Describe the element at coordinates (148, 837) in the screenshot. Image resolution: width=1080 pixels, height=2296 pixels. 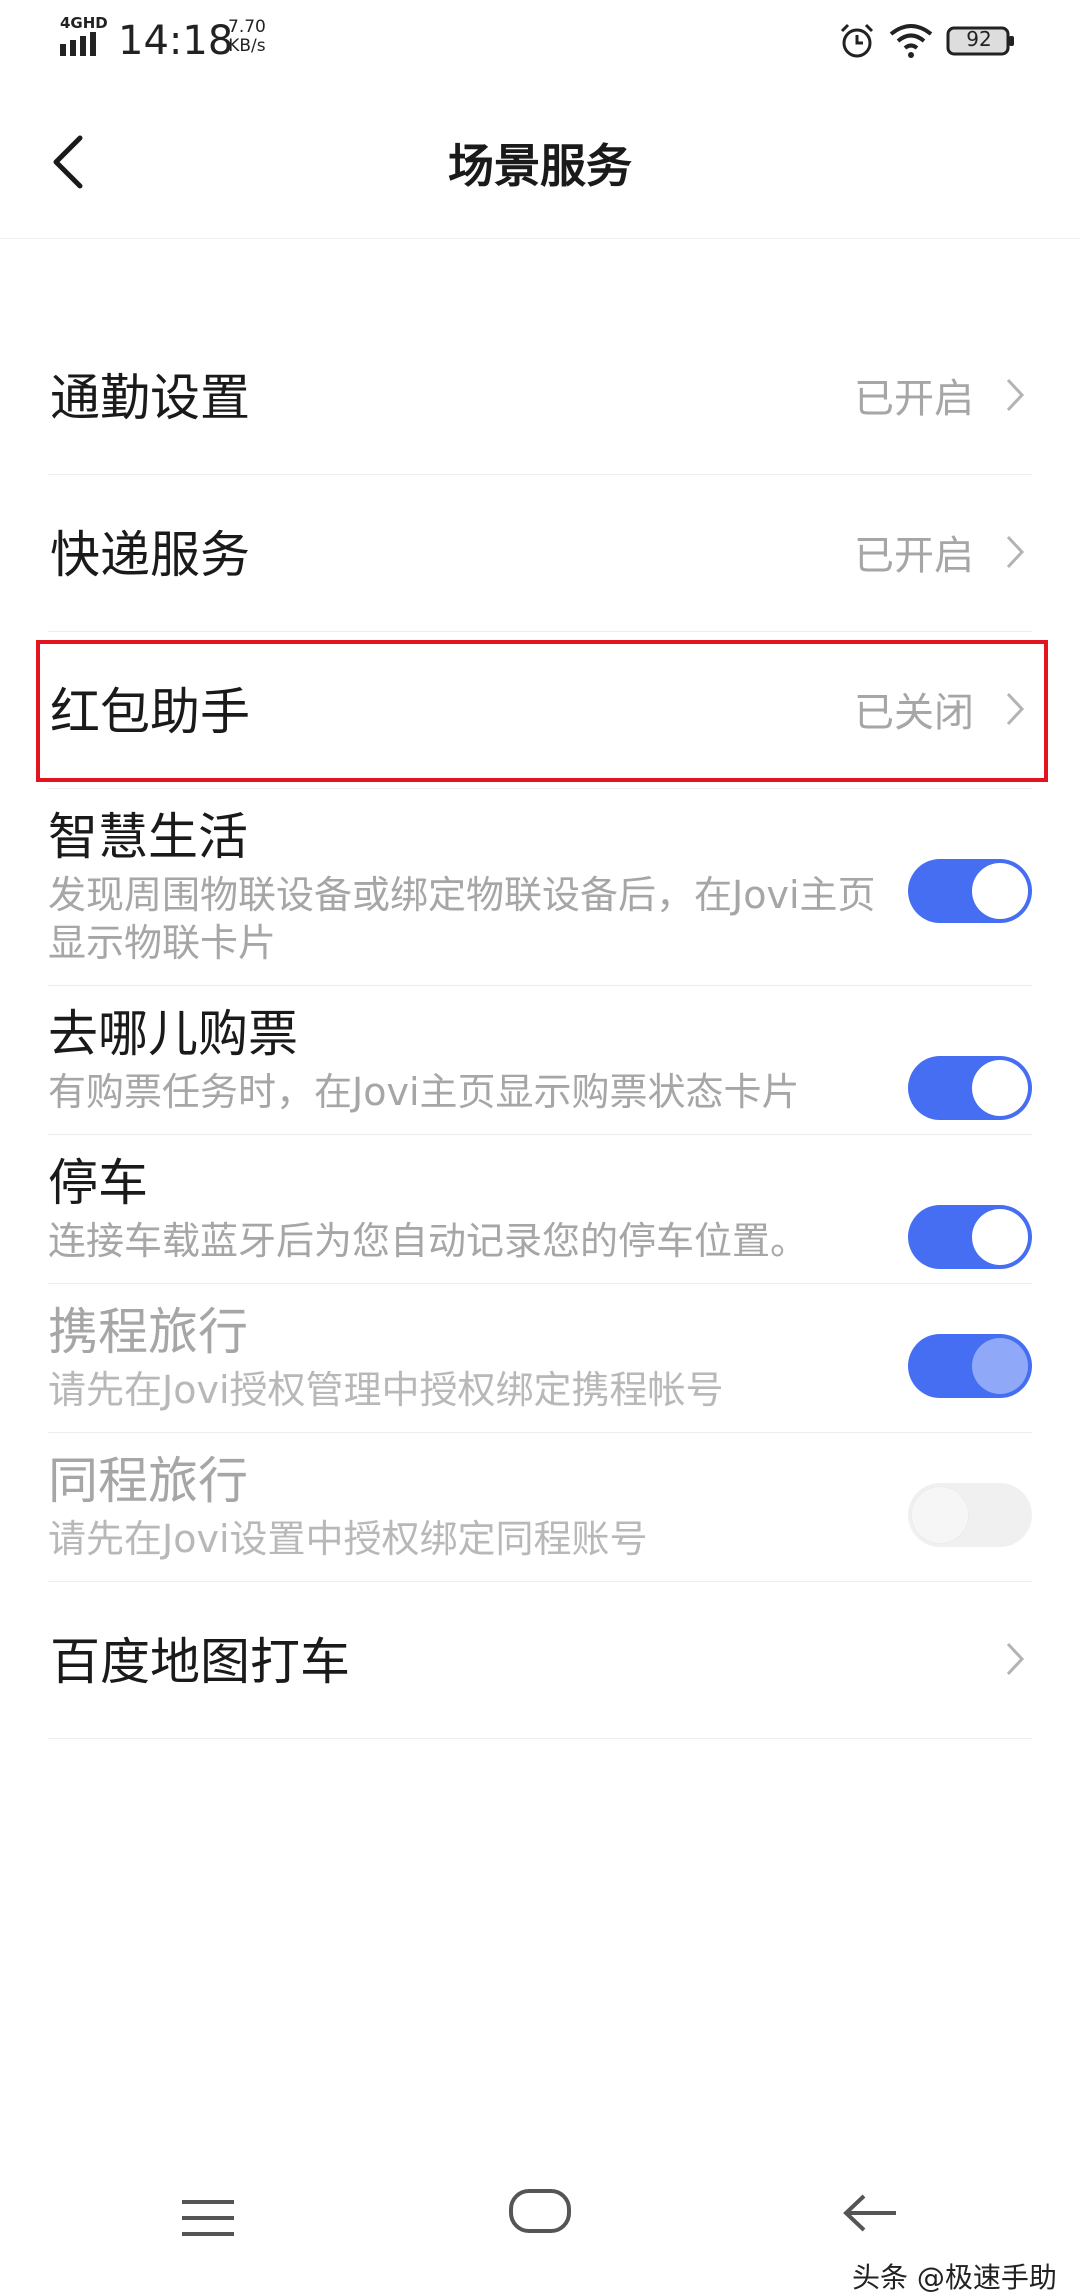
I see `row-title: 智慧生活` at that location.